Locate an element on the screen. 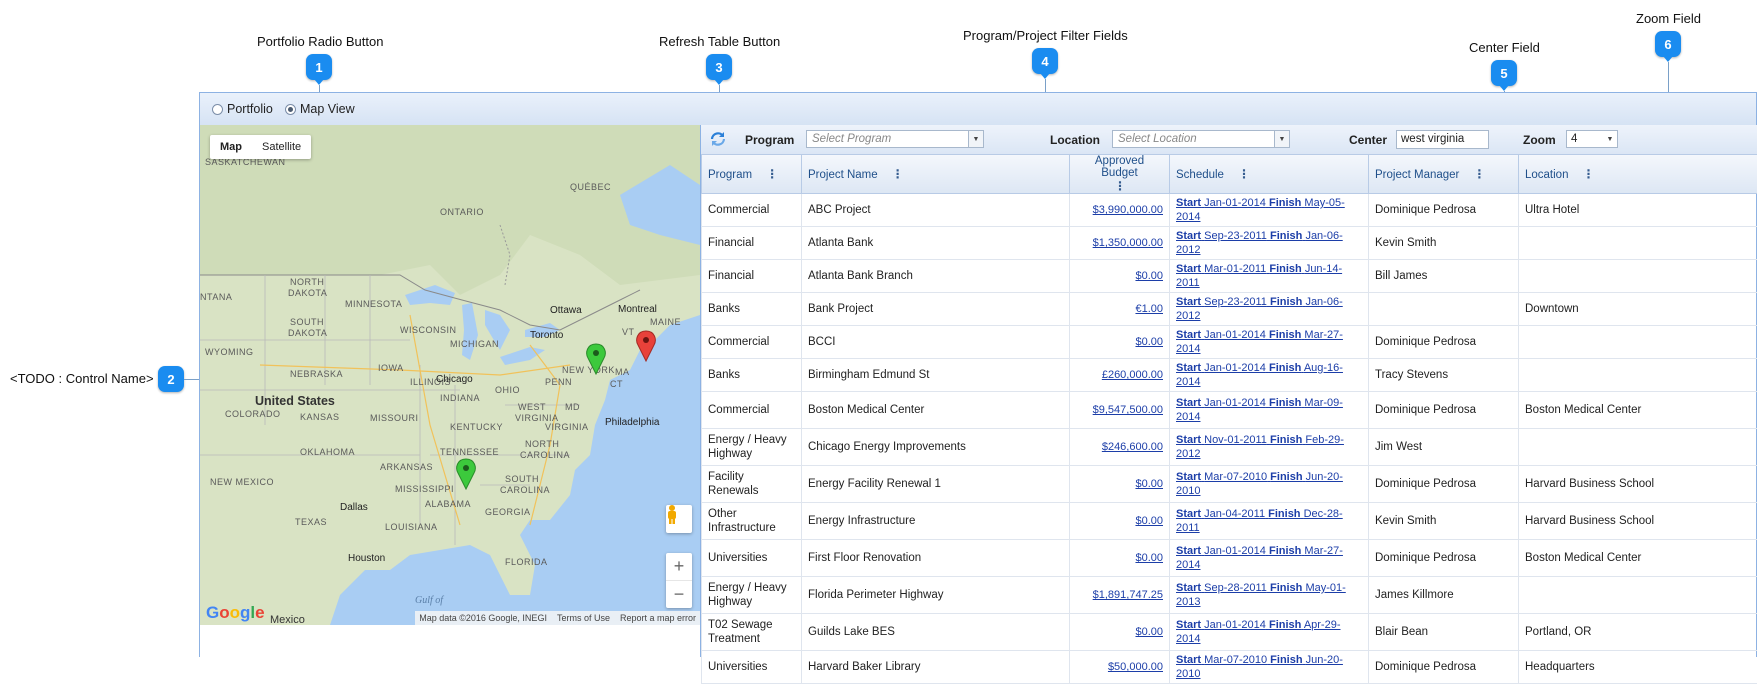 This screenshot has width=1757, height=684. map-type-map-button: Map is located at coordinates (231, 147).